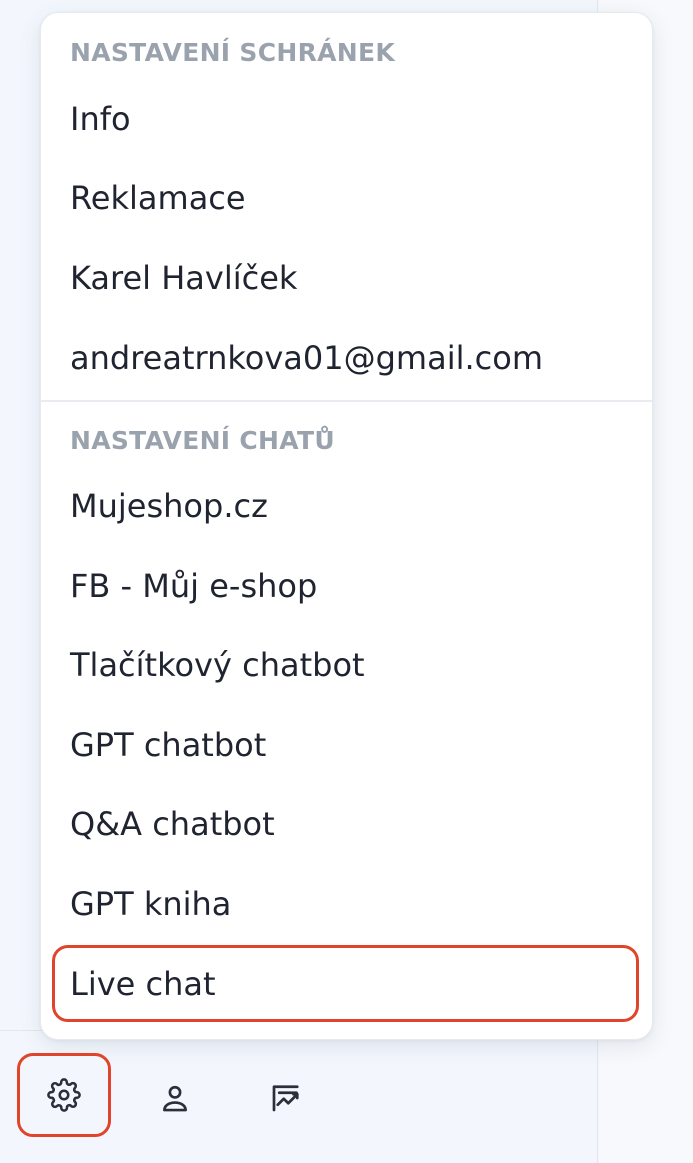 The height and width of the screenshot is (1163, 693). Describe the element at coordinates (143, 984) in the screenshot. I see `menu-item-live-chat: Live chat` at that location.